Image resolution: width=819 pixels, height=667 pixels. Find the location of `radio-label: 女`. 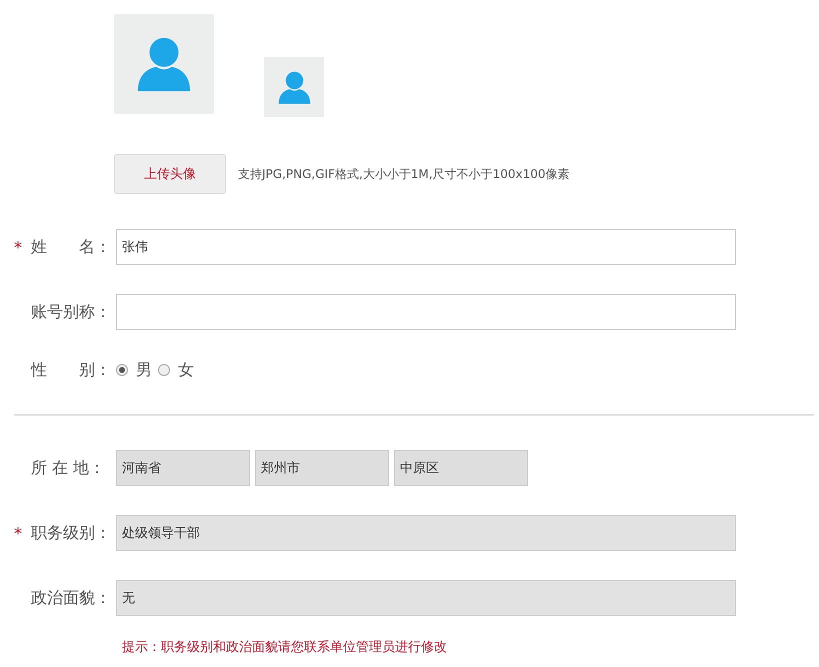

radio-label: 女 is located at coordinates (186, 370).